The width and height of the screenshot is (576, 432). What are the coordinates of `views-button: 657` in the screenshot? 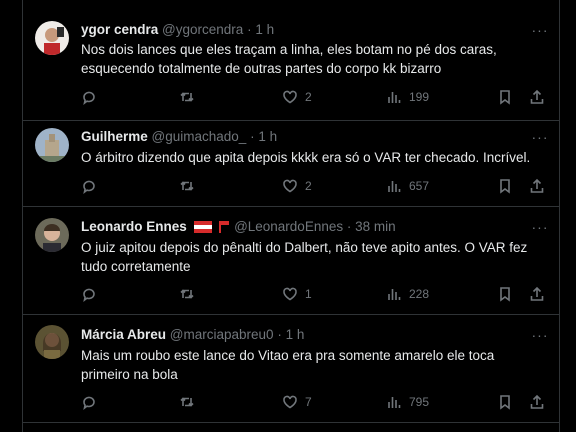 It's located at (407, 186).